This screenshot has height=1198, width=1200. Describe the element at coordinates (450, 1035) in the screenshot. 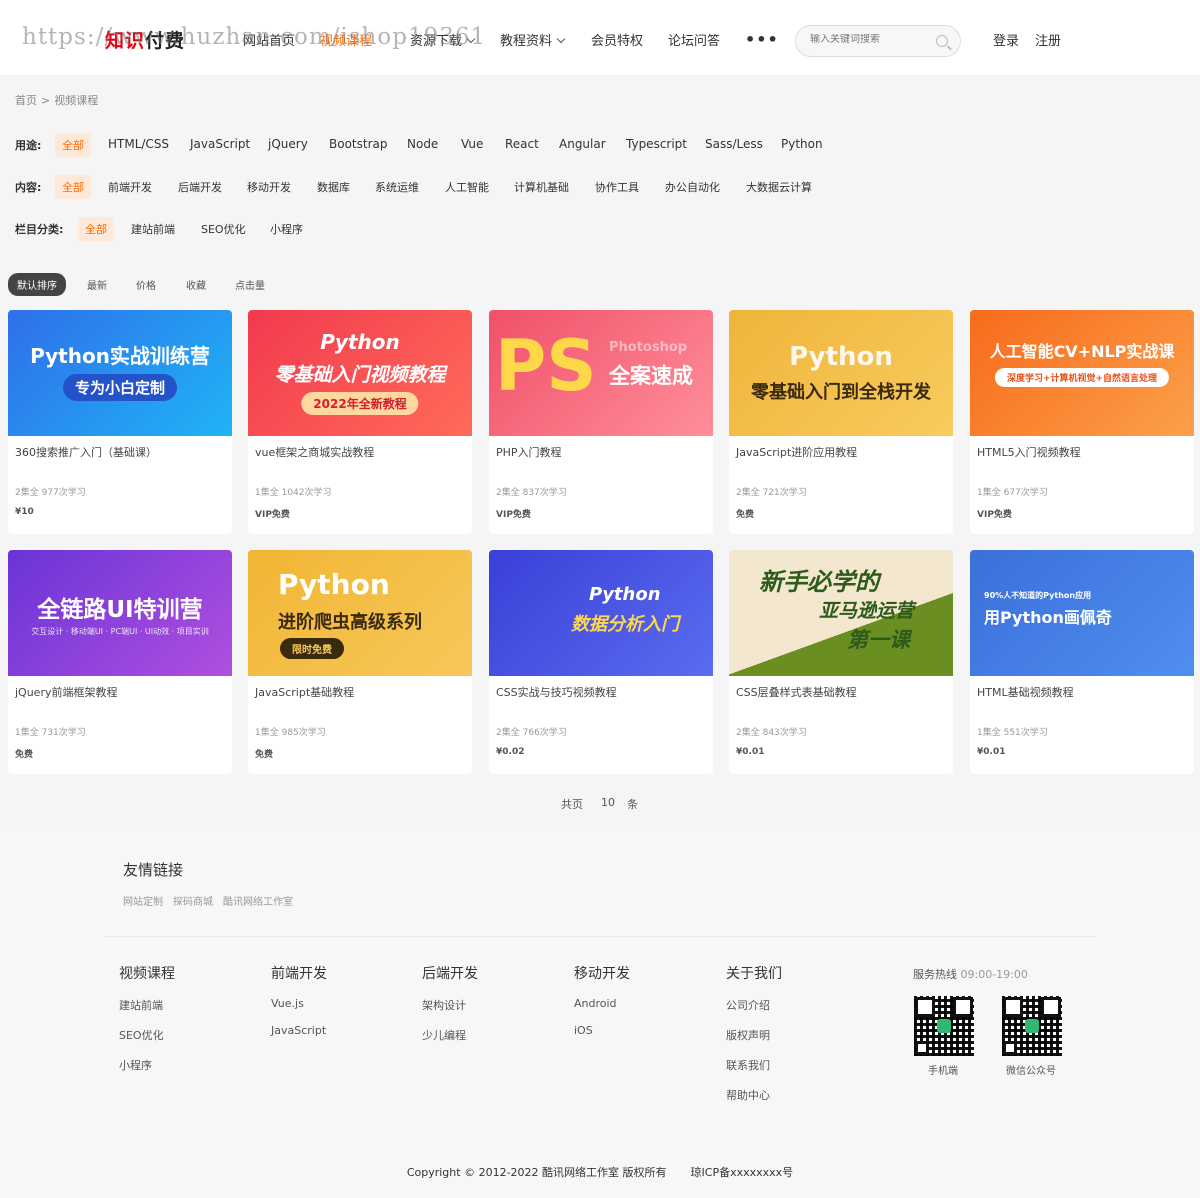

I see `footer-link: 少儿编程` at that location.